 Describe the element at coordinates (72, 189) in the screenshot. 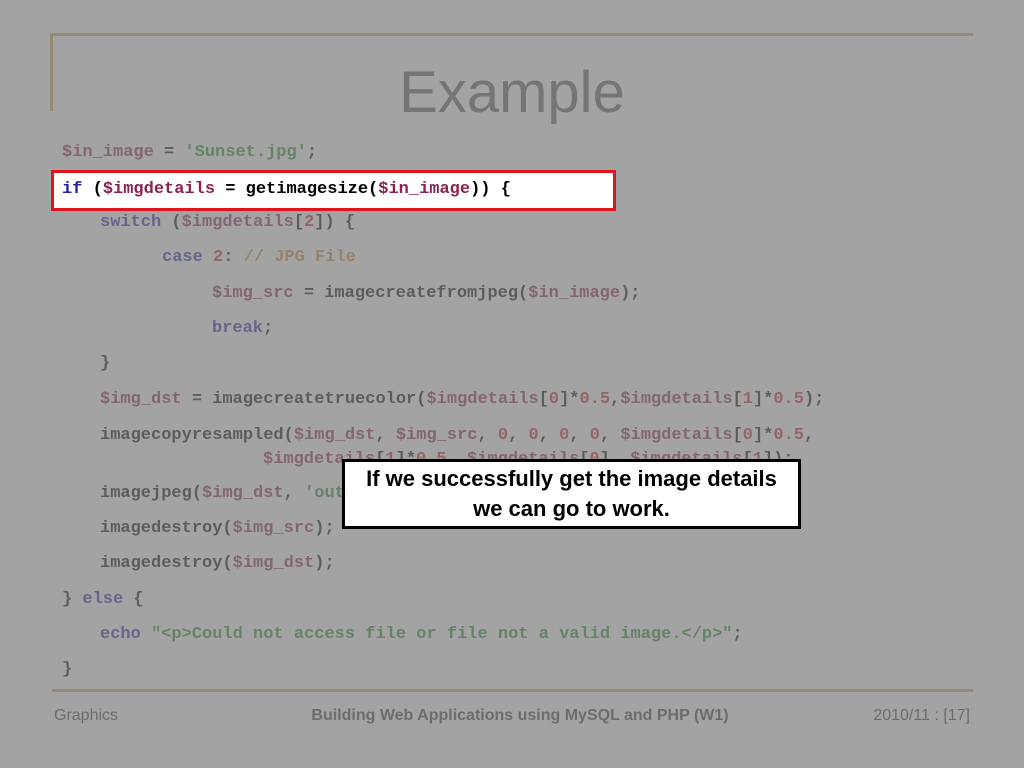

I see `code-token: if` at that location.